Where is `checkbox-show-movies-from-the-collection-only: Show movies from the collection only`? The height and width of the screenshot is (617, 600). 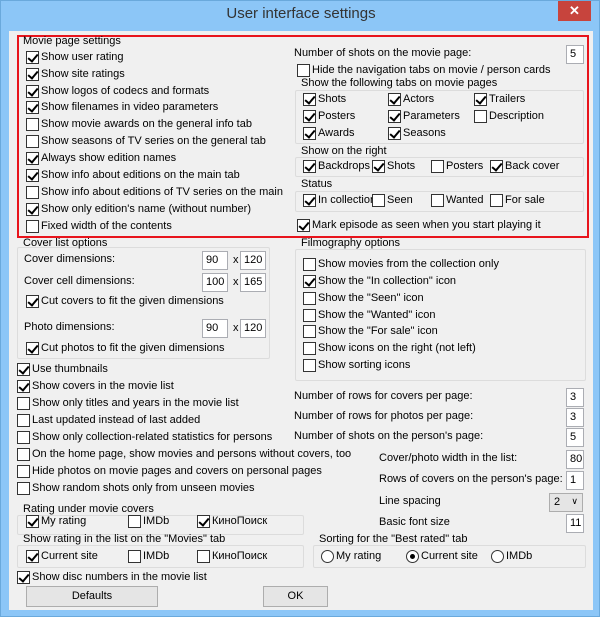 checkbox-show-movies-from-the-collection-only: Show movies from the collection only is located at coordinates (401, 264).